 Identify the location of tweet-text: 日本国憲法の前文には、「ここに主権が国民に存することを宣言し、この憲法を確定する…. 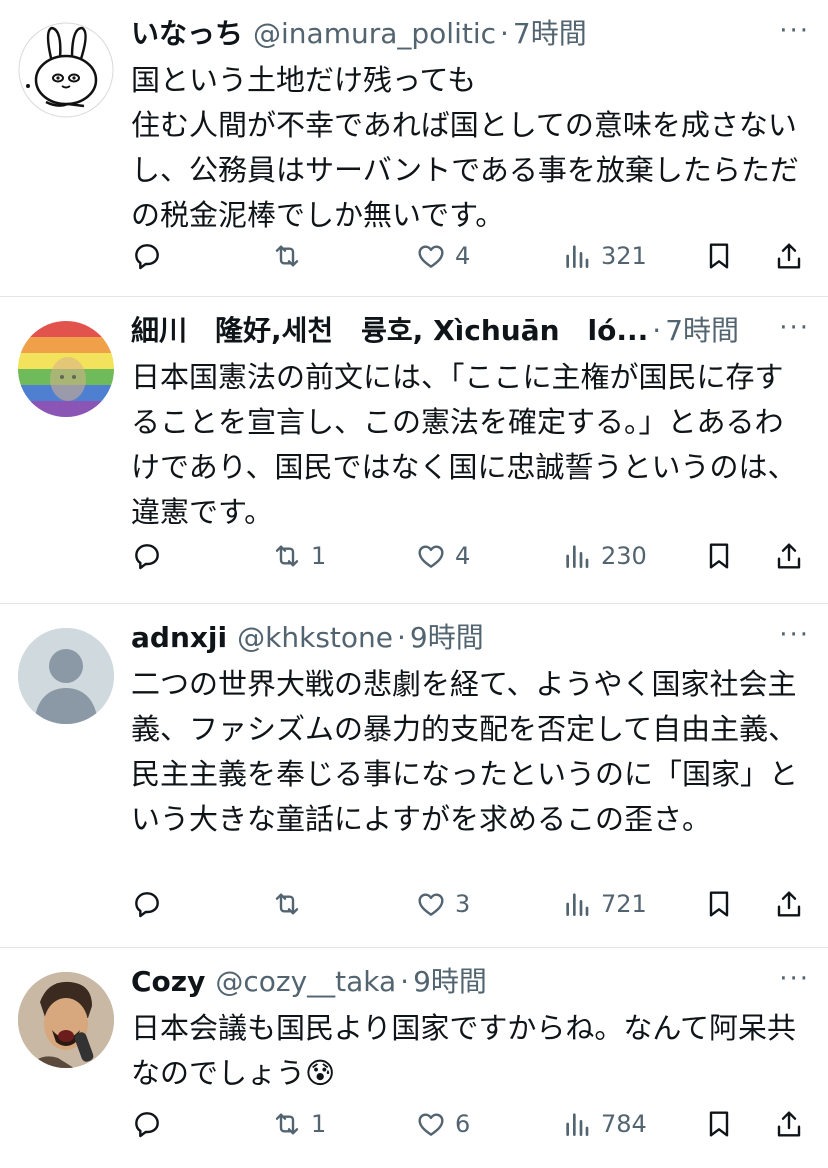
(464, 444).